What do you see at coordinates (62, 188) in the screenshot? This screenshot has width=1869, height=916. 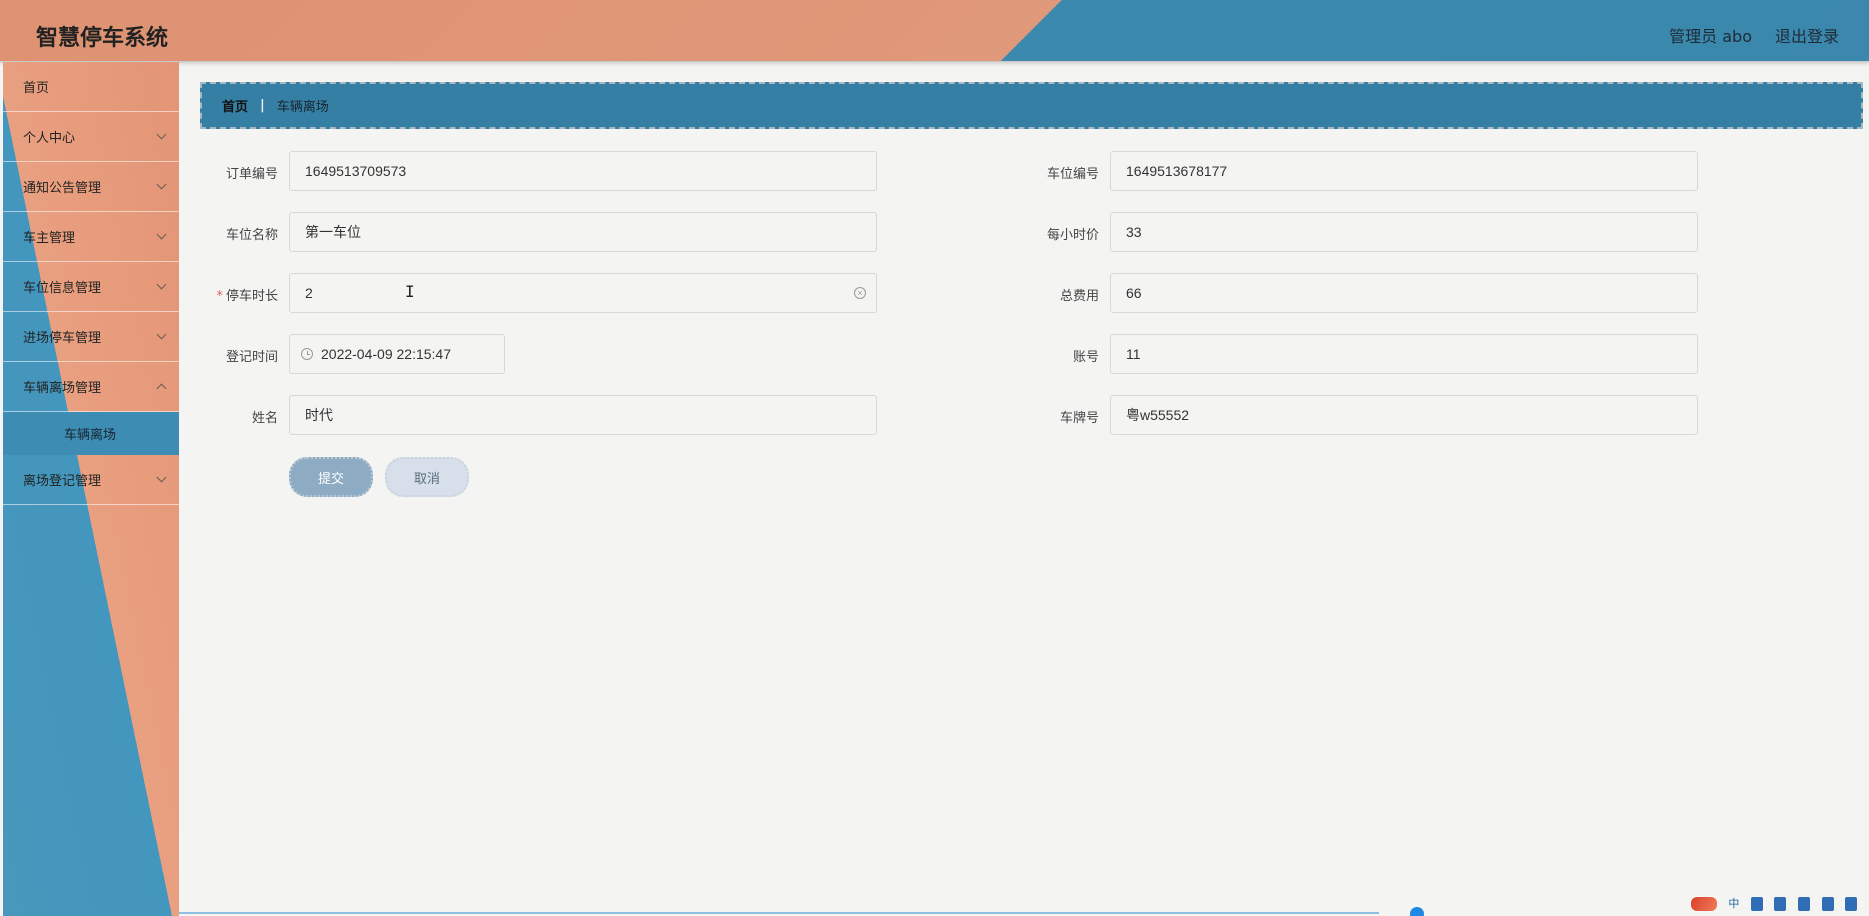 I see `sidebar-item-label: 通知公告管理` at bounding box center [62, 188].